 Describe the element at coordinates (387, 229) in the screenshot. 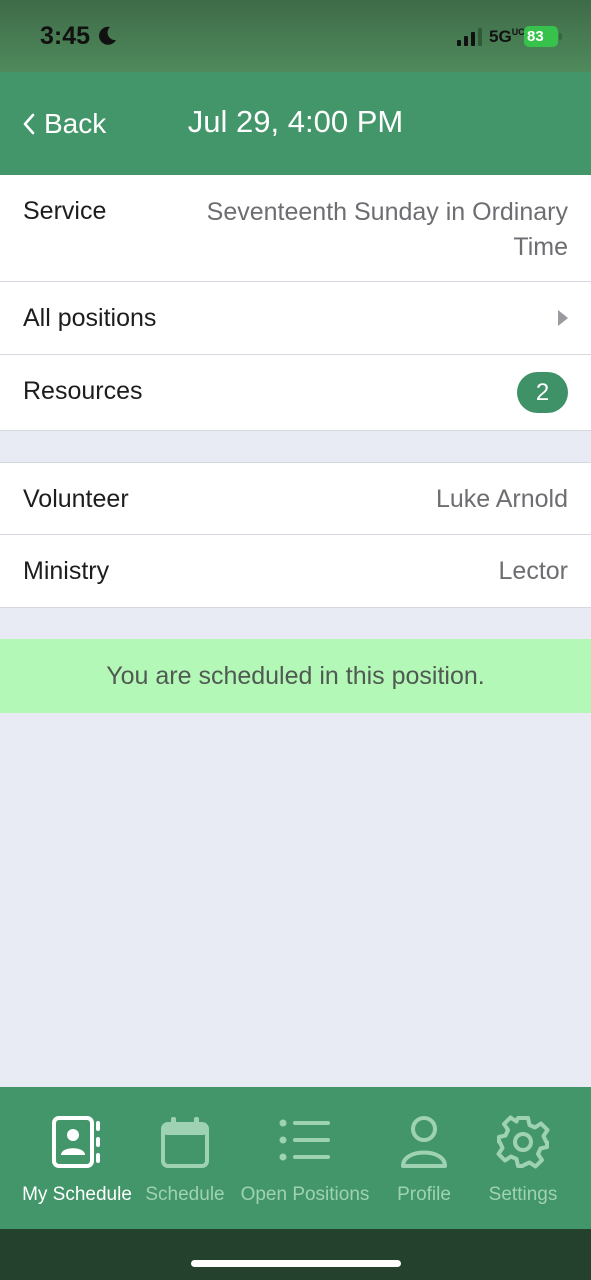

I see `service-value: Seventeenth Sunday in Ordinary Time` at that location.